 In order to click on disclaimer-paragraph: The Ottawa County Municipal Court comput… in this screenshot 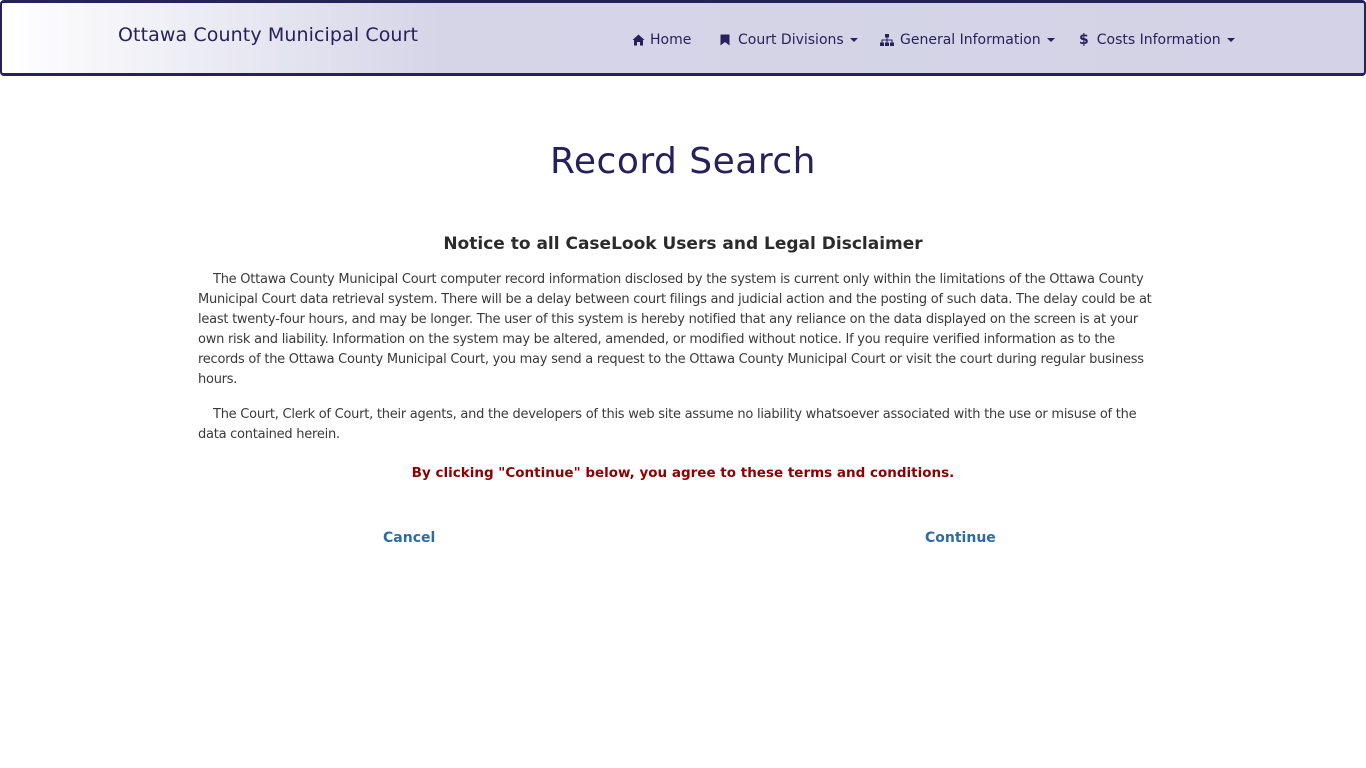, I will do `click(675, 329)`.